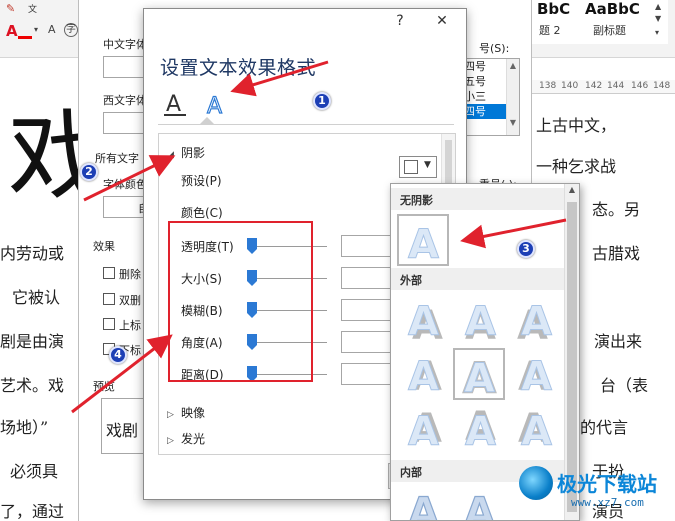 The width and height of the screenshot is (675, 521). Describe the element at coordinates (479, 376) in the screenshot. I see `outer-shadow-tile-selected: AA` at that location.